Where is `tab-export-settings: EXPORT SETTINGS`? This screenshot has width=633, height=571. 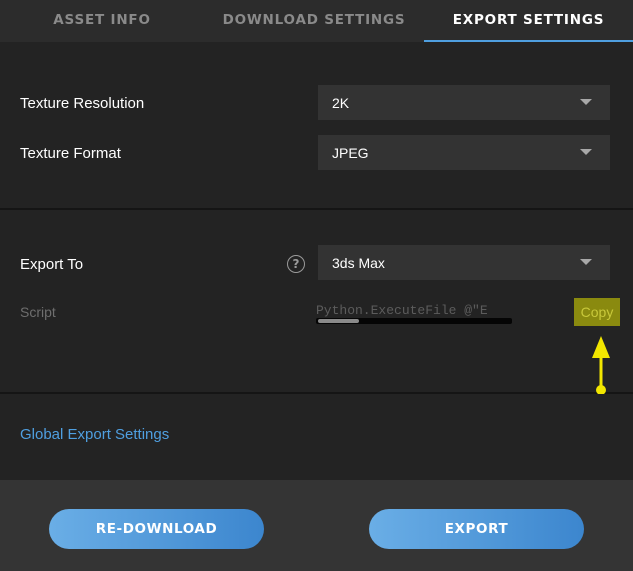
tab-export-settings: EXPORT SETTINGS is located at coordinates (528, 21).